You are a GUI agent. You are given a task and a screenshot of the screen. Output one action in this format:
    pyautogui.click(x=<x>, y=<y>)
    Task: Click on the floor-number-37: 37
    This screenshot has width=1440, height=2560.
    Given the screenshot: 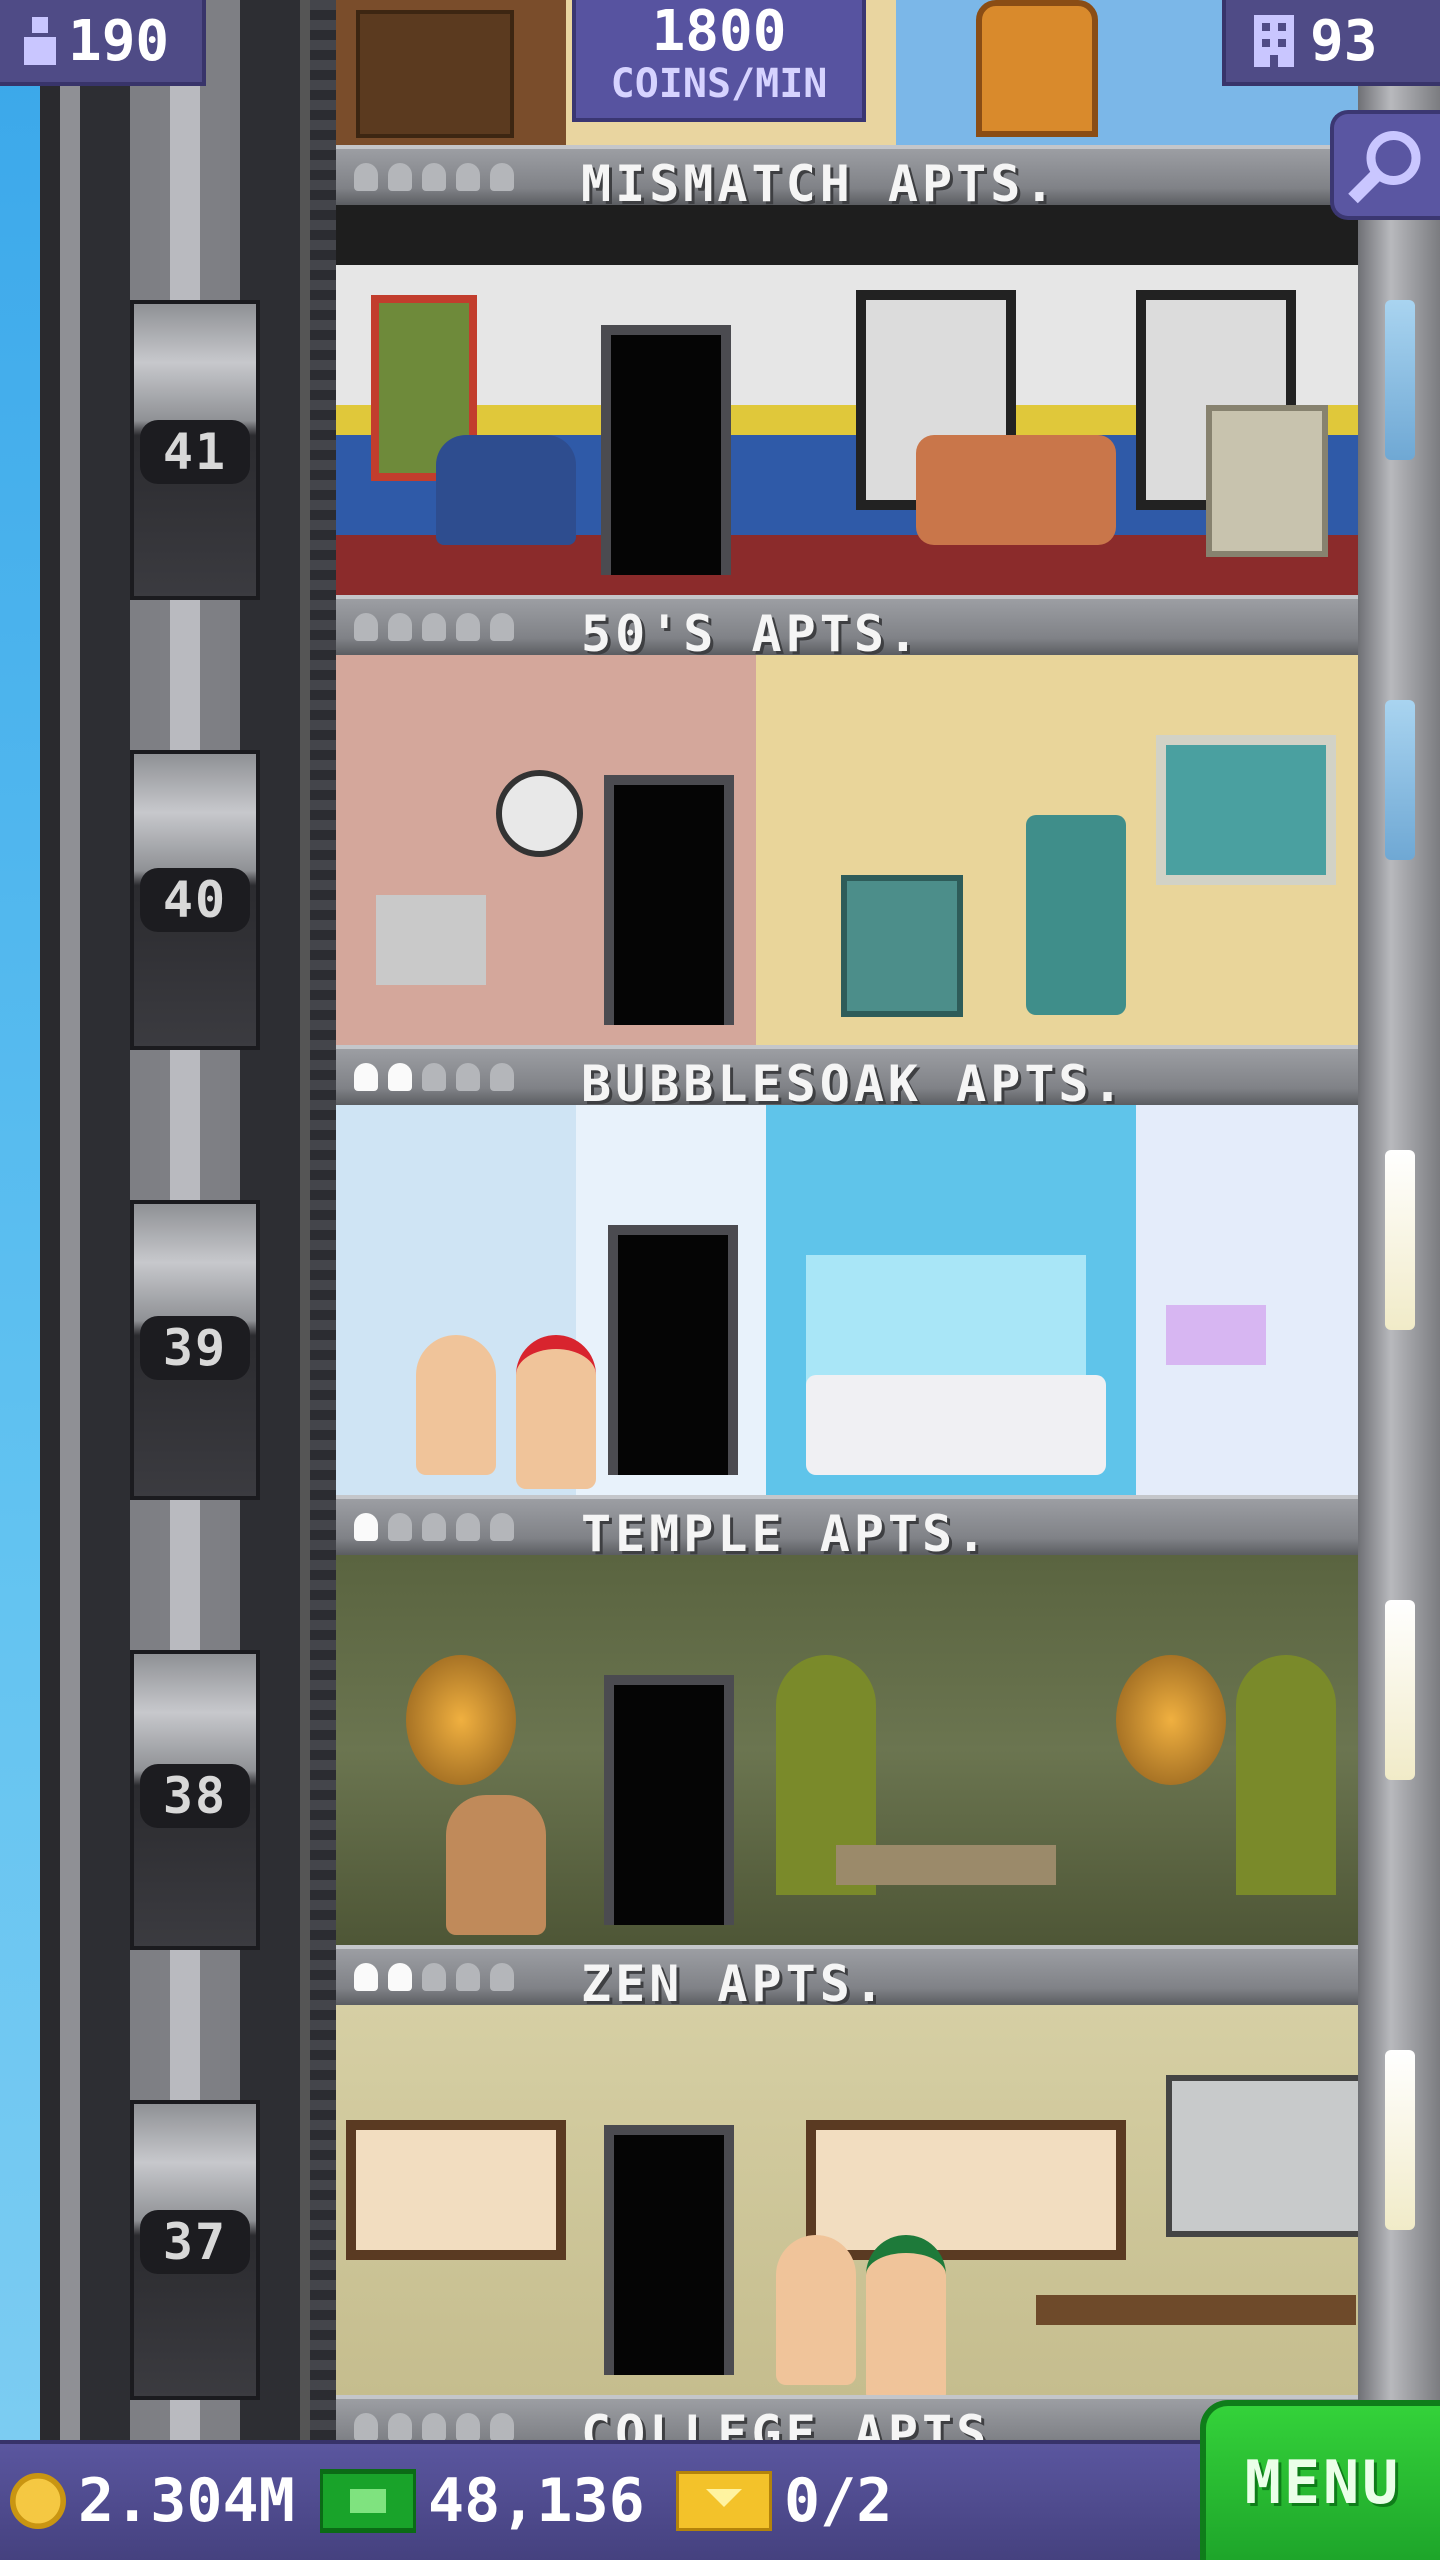 What is the action you would take?
    pyautogui.click(x=195, y=2242)
    